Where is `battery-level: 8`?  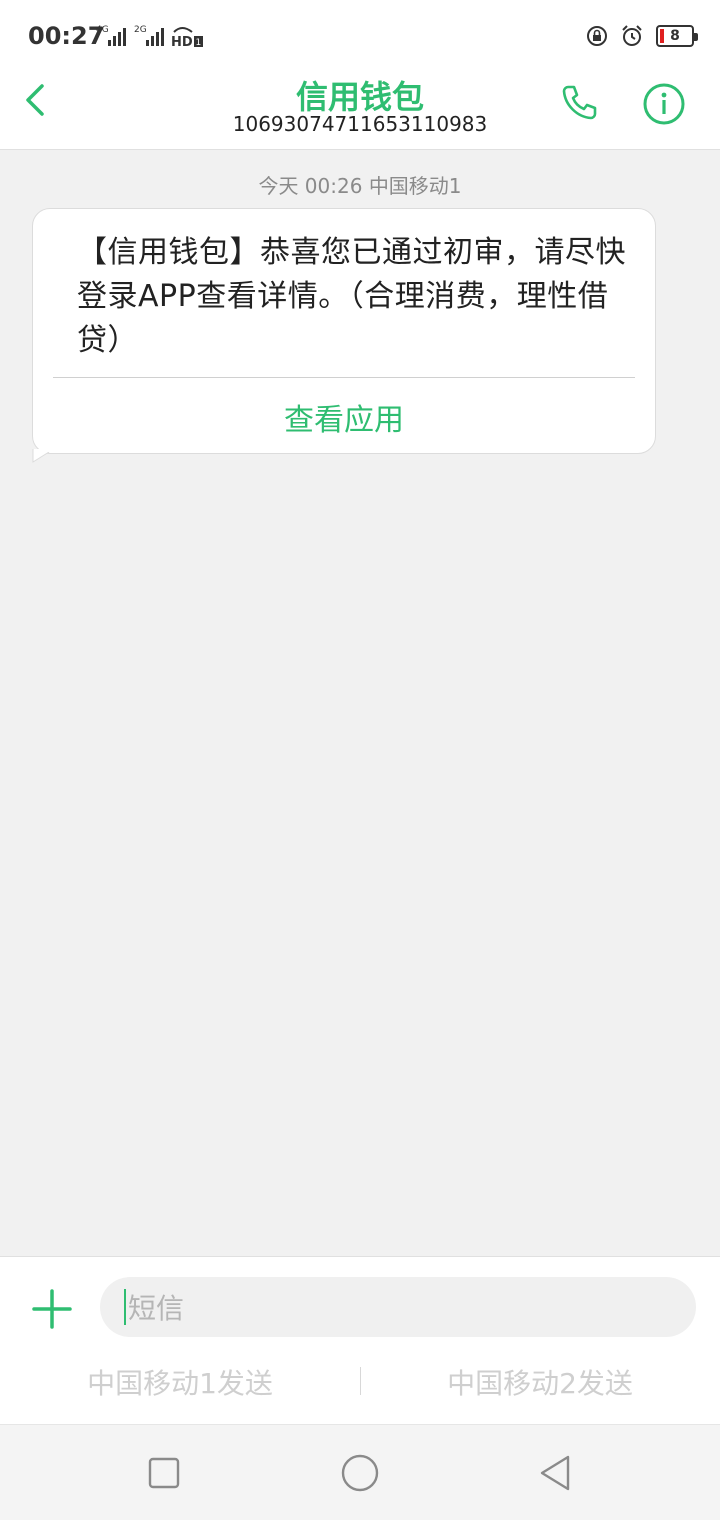
battery-level: 8 is located at coordinates (675, 36).